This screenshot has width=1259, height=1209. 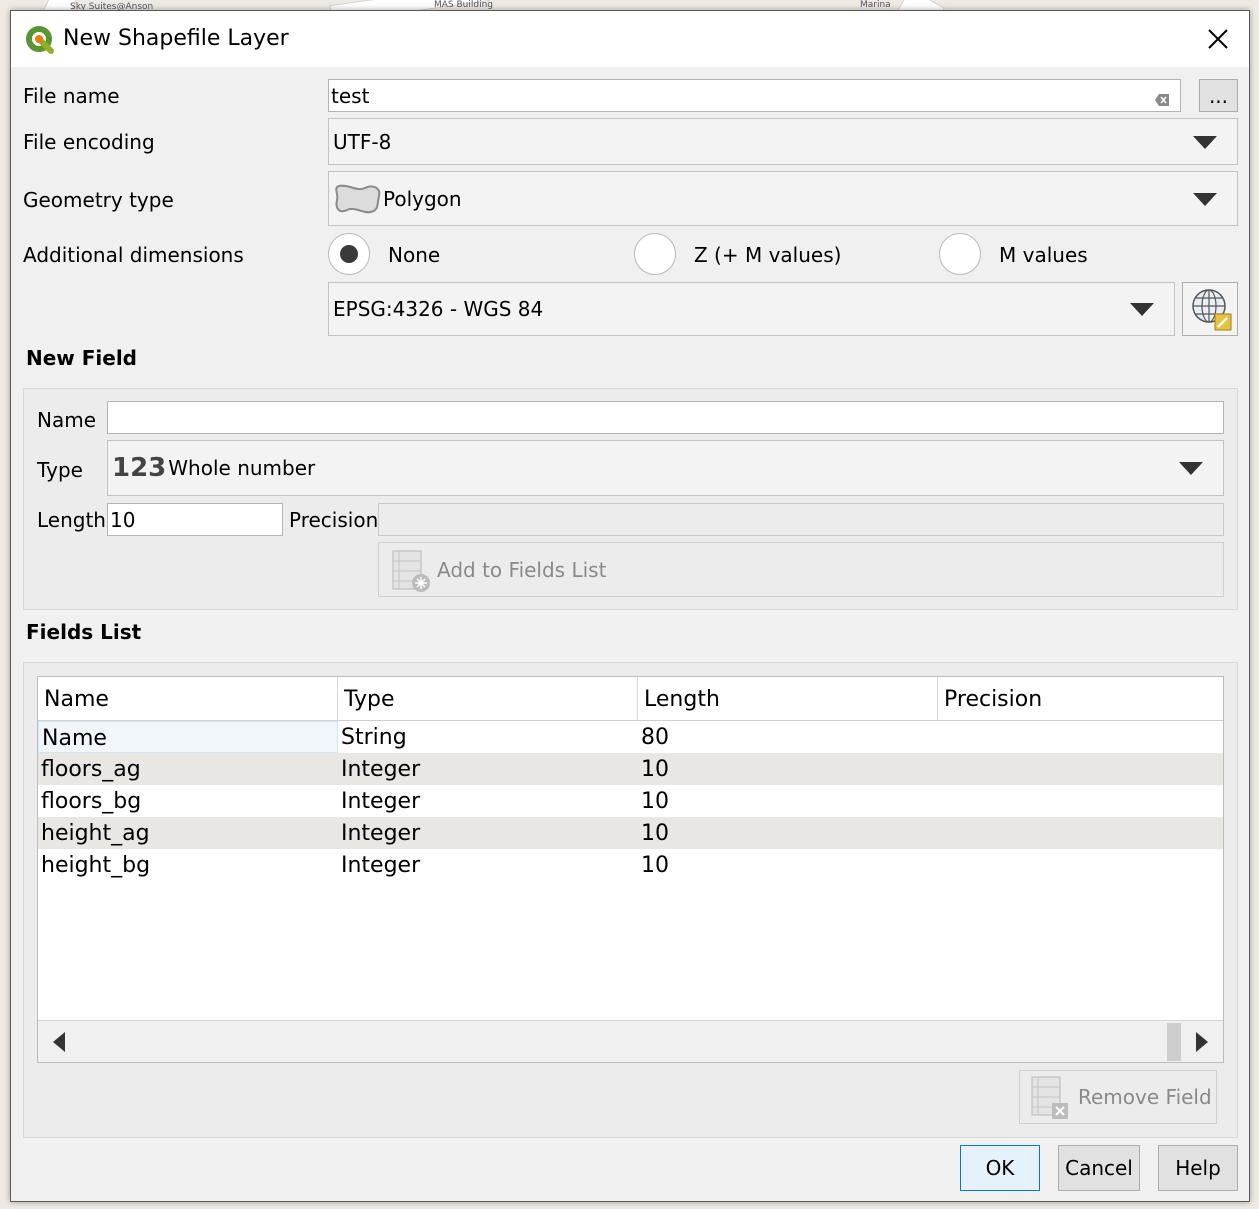 What do you see at coordinates (358, 199) in the screenshot?
I see `polygon-icon` at bounding box center [358, 199].